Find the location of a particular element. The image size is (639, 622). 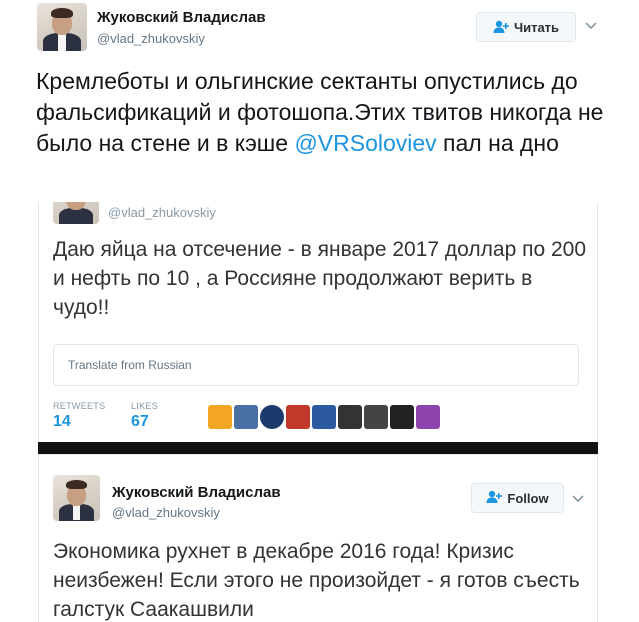

likes-stat: LIKES 67 is located at coordinates (144, 416).